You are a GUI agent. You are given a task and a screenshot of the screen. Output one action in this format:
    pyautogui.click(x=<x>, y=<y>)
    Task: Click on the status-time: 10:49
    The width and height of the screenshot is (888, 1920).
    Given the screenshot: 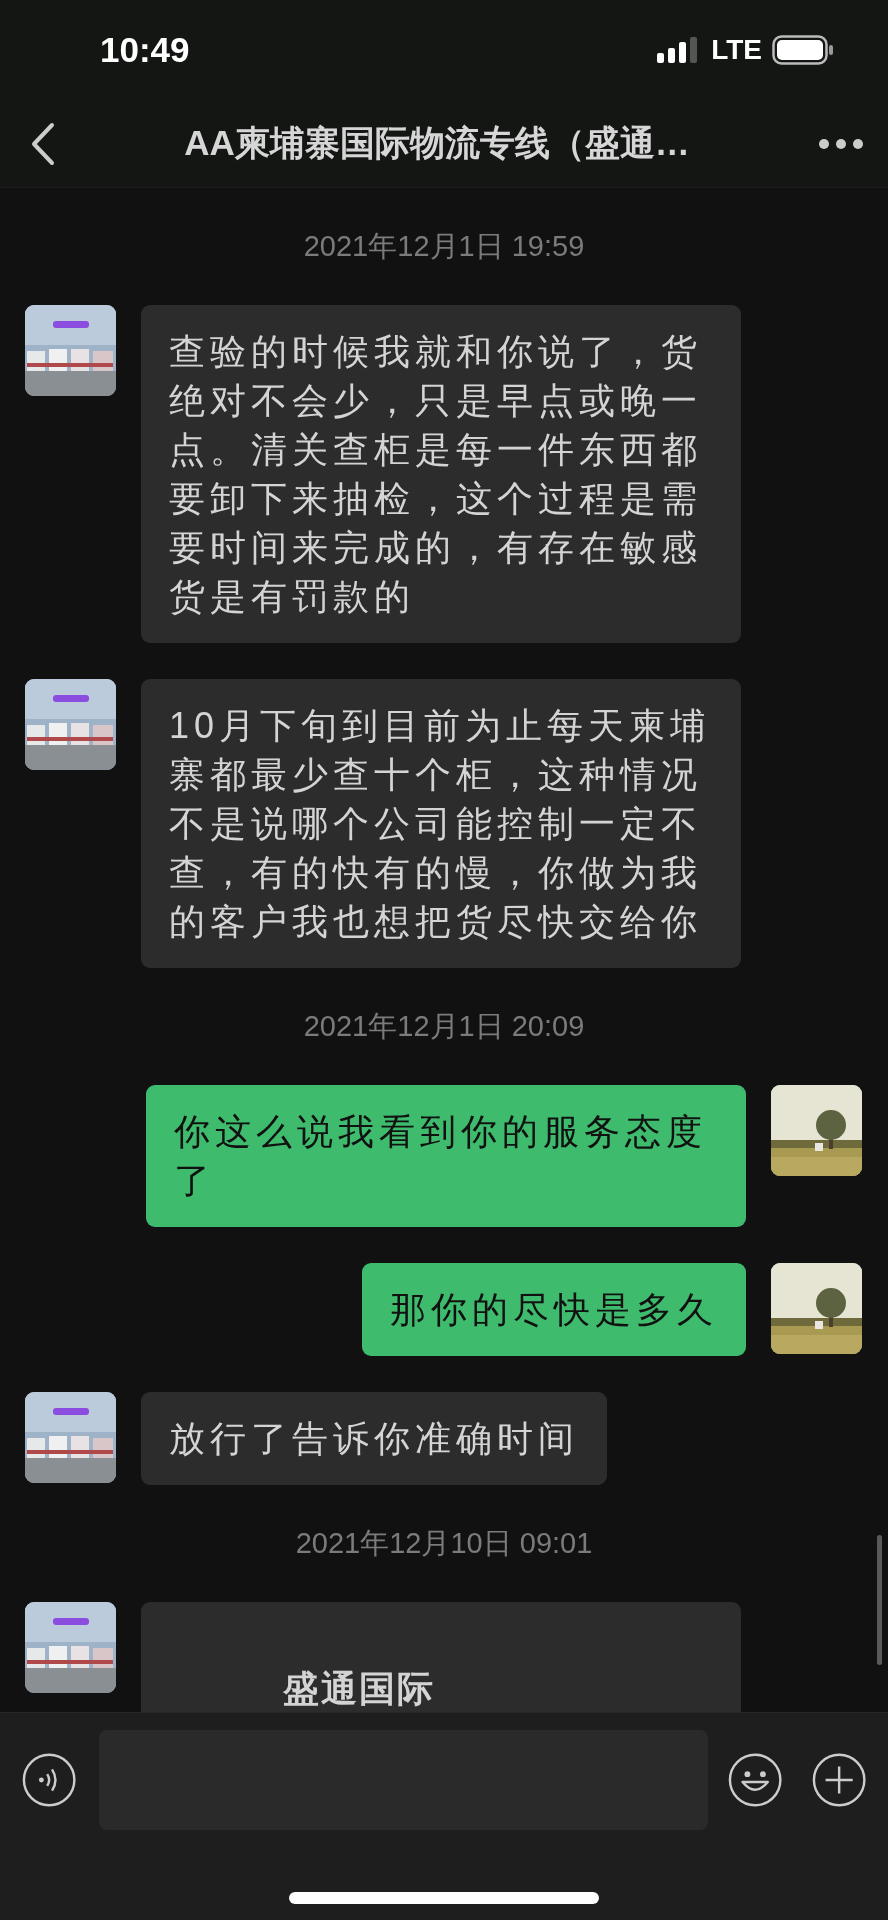 What is the action you would take?
    pyautogui.click(x=145, y=50)
    